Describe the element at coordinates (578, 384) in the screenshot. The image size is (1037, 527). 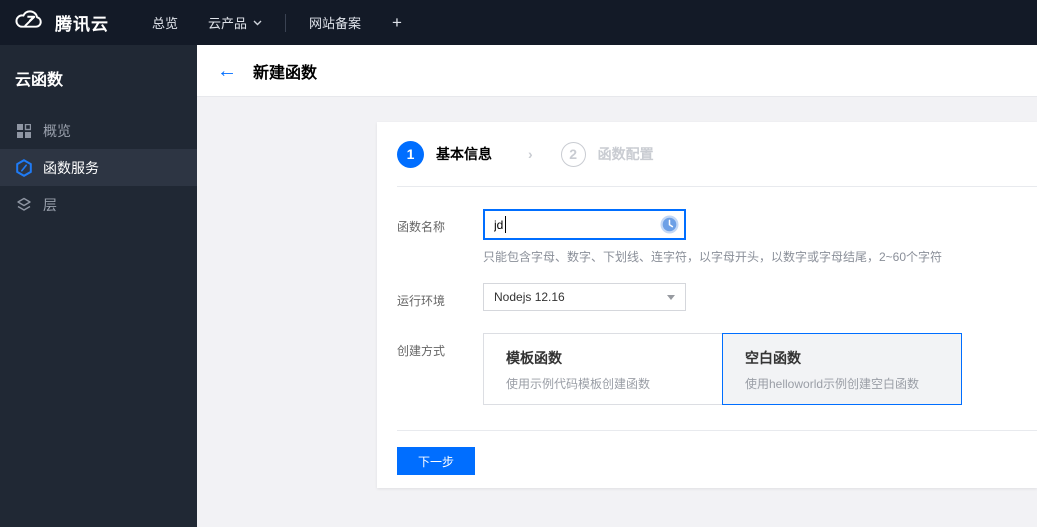
I see `method-card-desc: 使用示例代码模板创建函数` at that location.